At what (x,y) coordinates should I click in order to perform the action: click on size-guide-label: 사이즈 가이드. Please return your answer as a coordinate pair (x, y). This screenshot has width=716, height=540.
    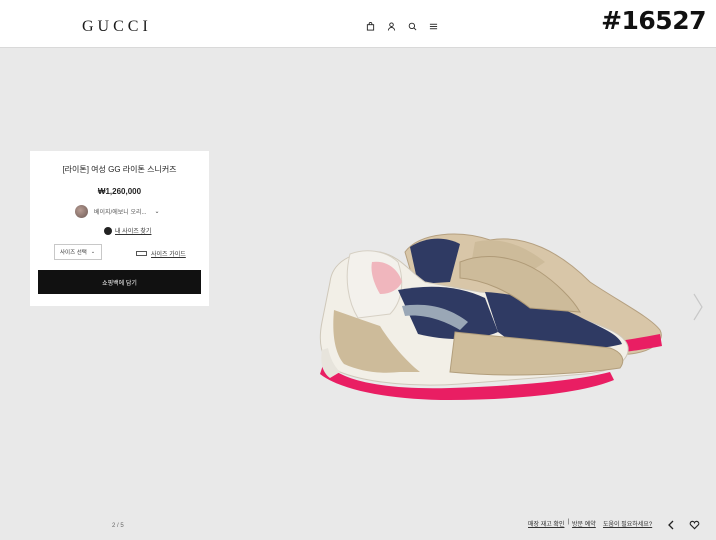
    Looking at the image, I should click on (168, 255).